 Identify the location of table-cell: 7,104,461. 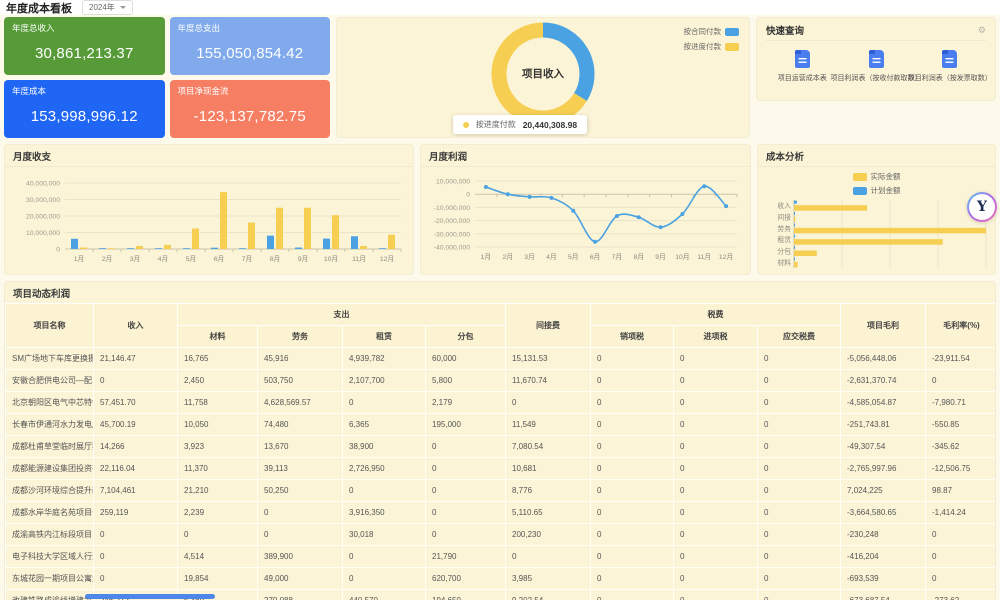
(135, 490).